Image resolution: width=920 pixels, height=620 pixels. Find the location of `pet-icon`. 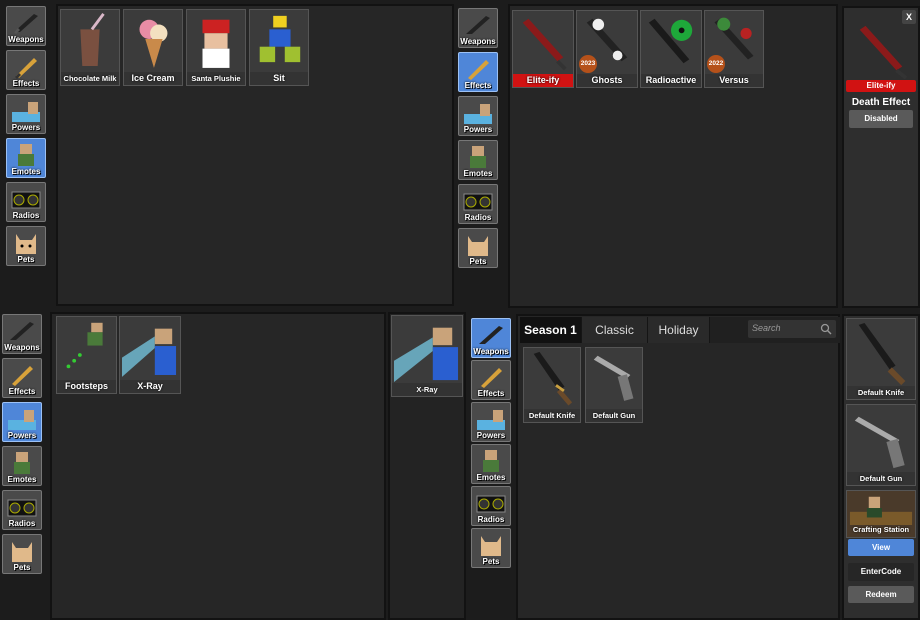

pet-icon is located at coordinates (22, 552).